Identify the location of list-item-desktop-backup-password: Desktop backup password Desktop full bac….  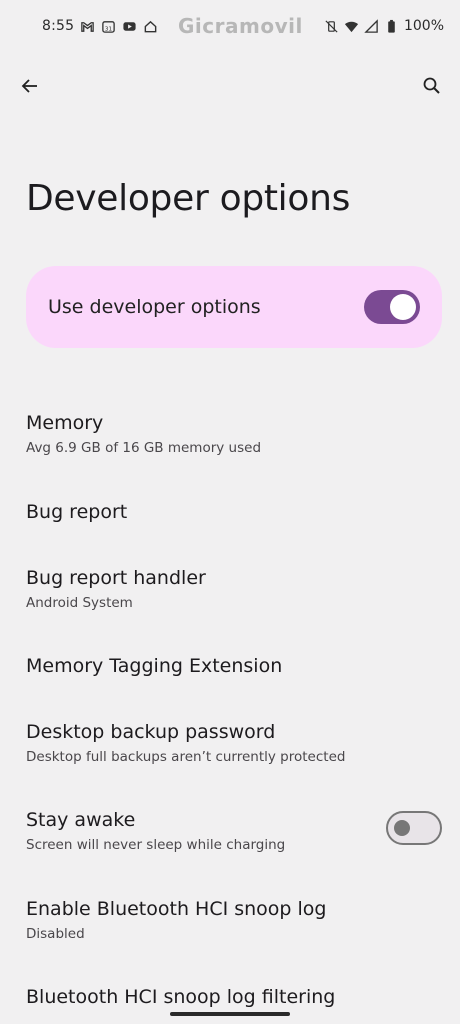
(236, 743).